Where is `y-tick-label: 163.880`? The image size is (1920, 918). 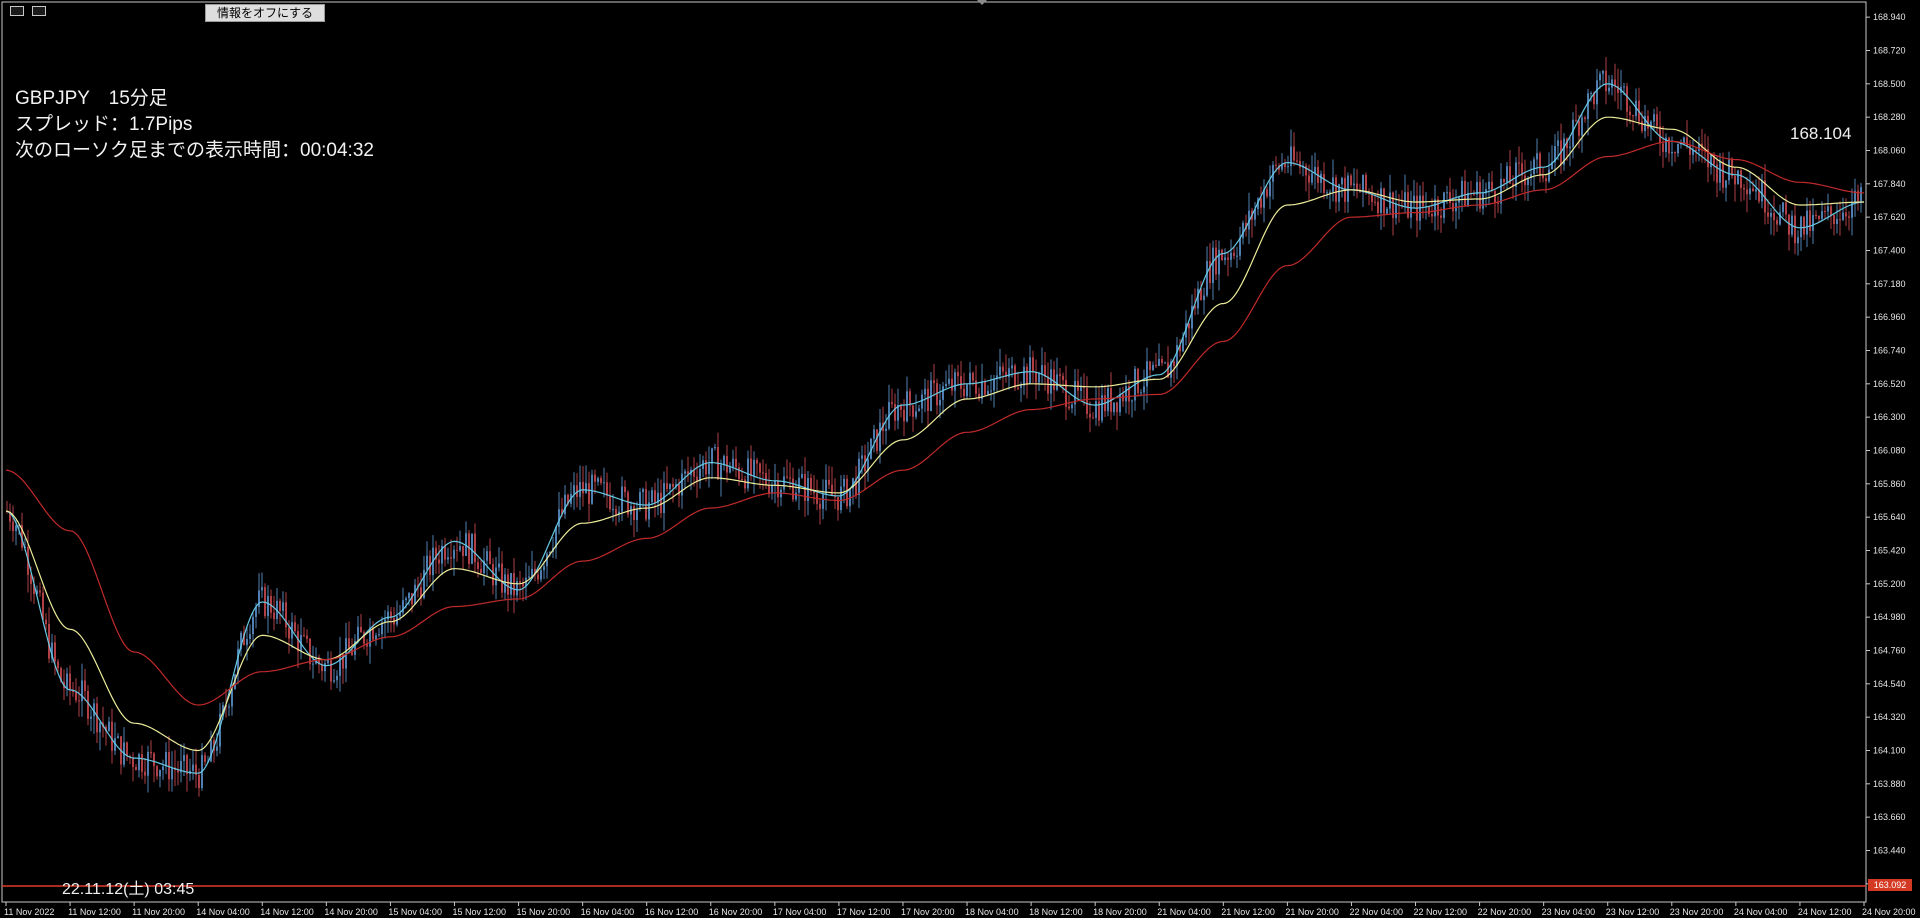
y-tick-label: 163.880 is located at coordinates (1889, 784).